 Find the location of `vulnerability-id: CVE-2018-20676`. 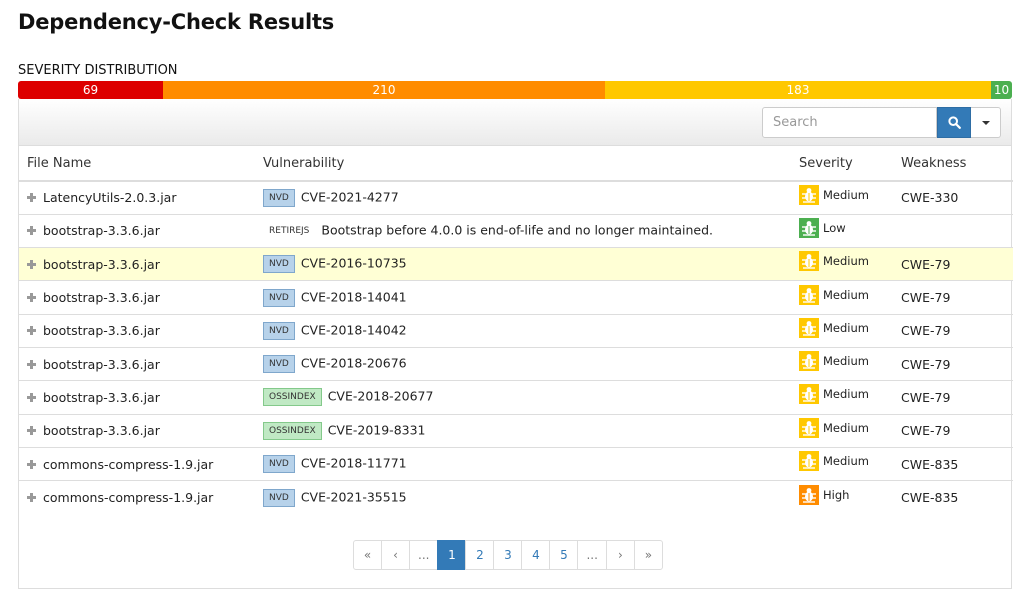

vulnerability-id: CVE-2018-20676 is located at coordinates (354, 363).